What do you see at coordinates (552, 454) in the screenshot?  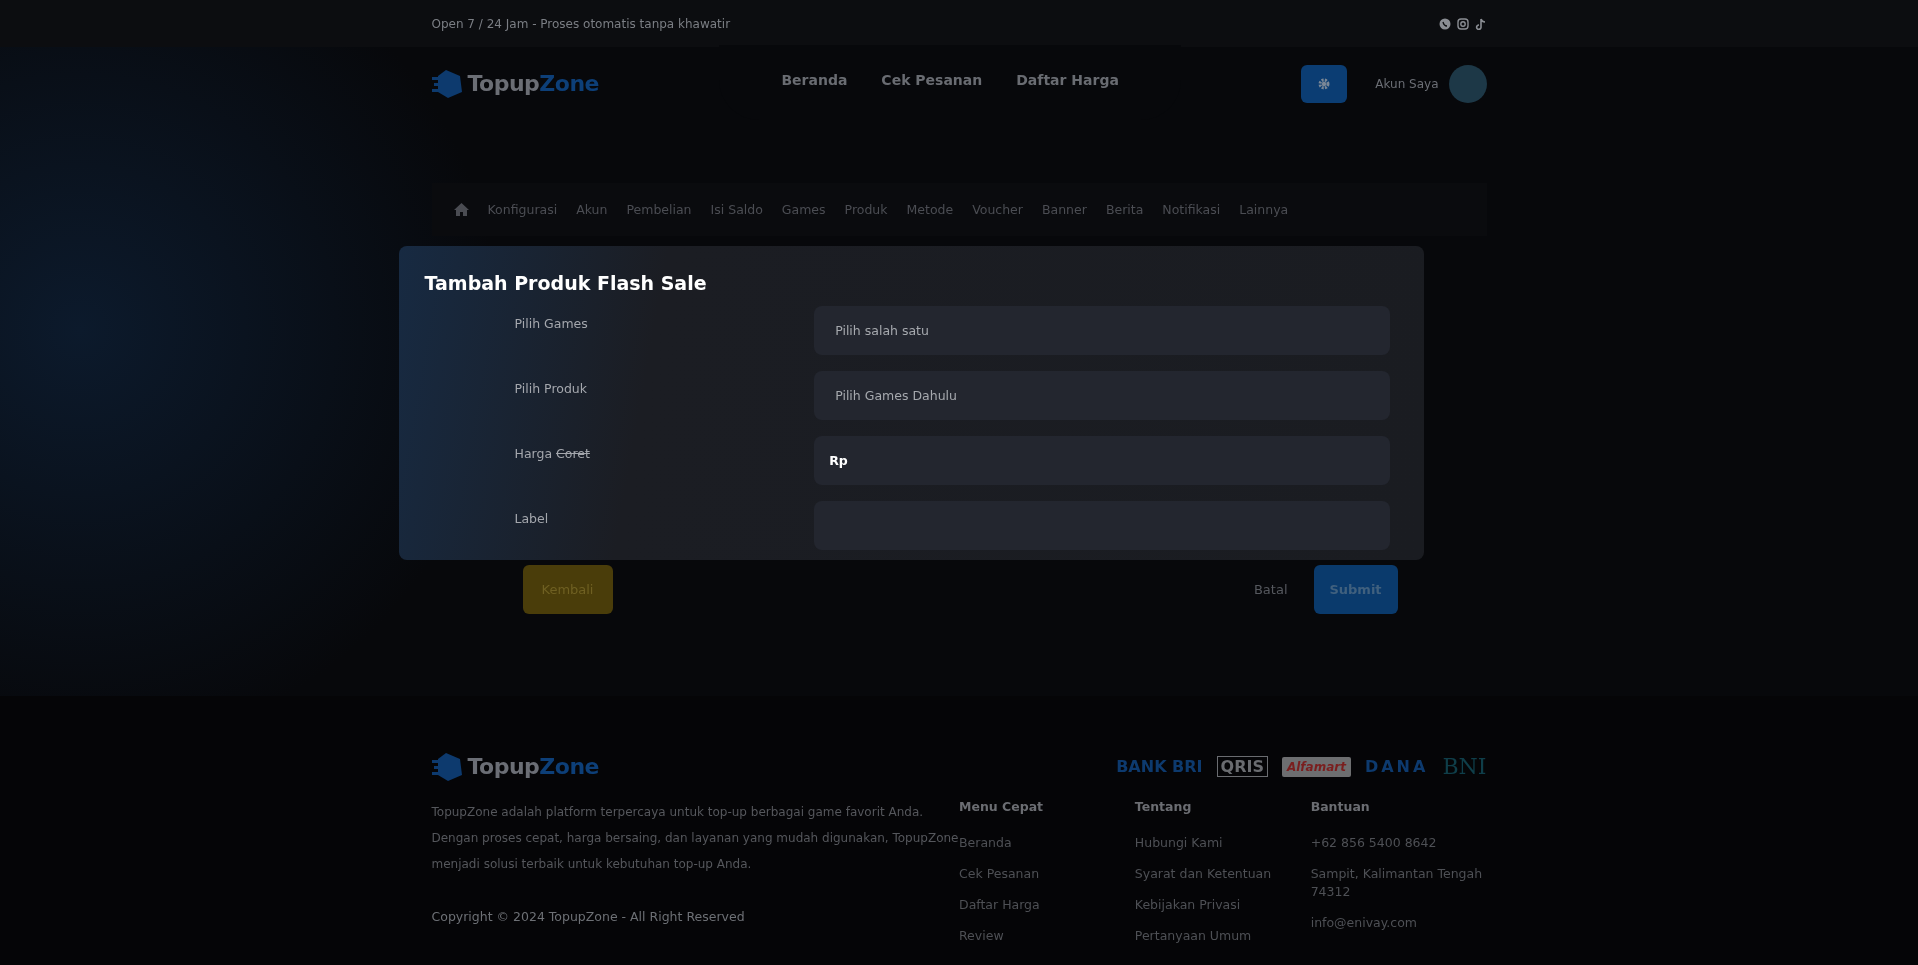 I see `field-label: Harga Coret` at bounding box center [552, 454].